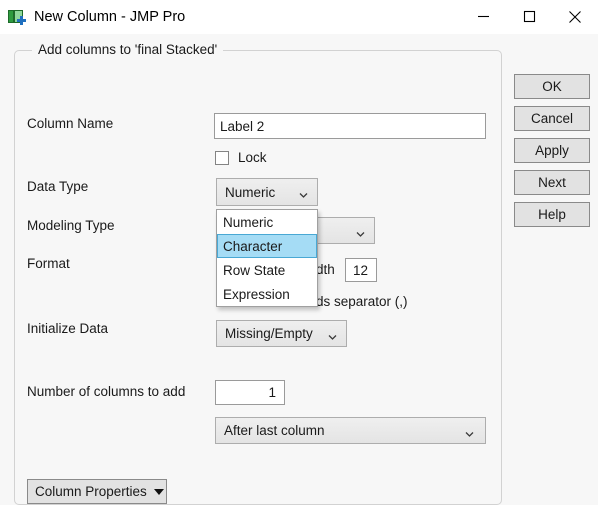 Image resolution: width=598 pixels, height=505 pixels. I want to click on lock-checkbox-label: Lock, so click(252, 157).